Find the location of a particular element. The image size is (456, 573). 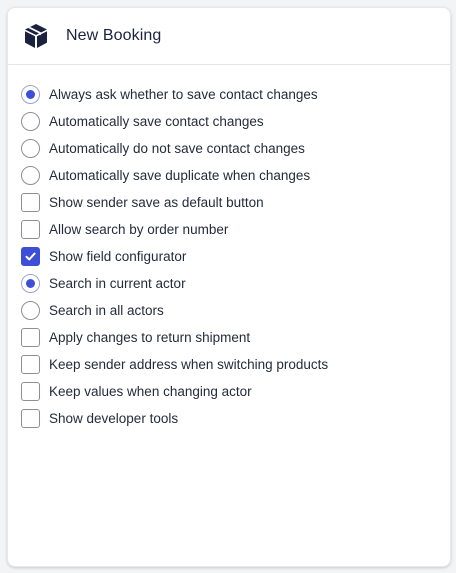

option-label: Apply changes to return shipment is located at coordinates (150, 337).